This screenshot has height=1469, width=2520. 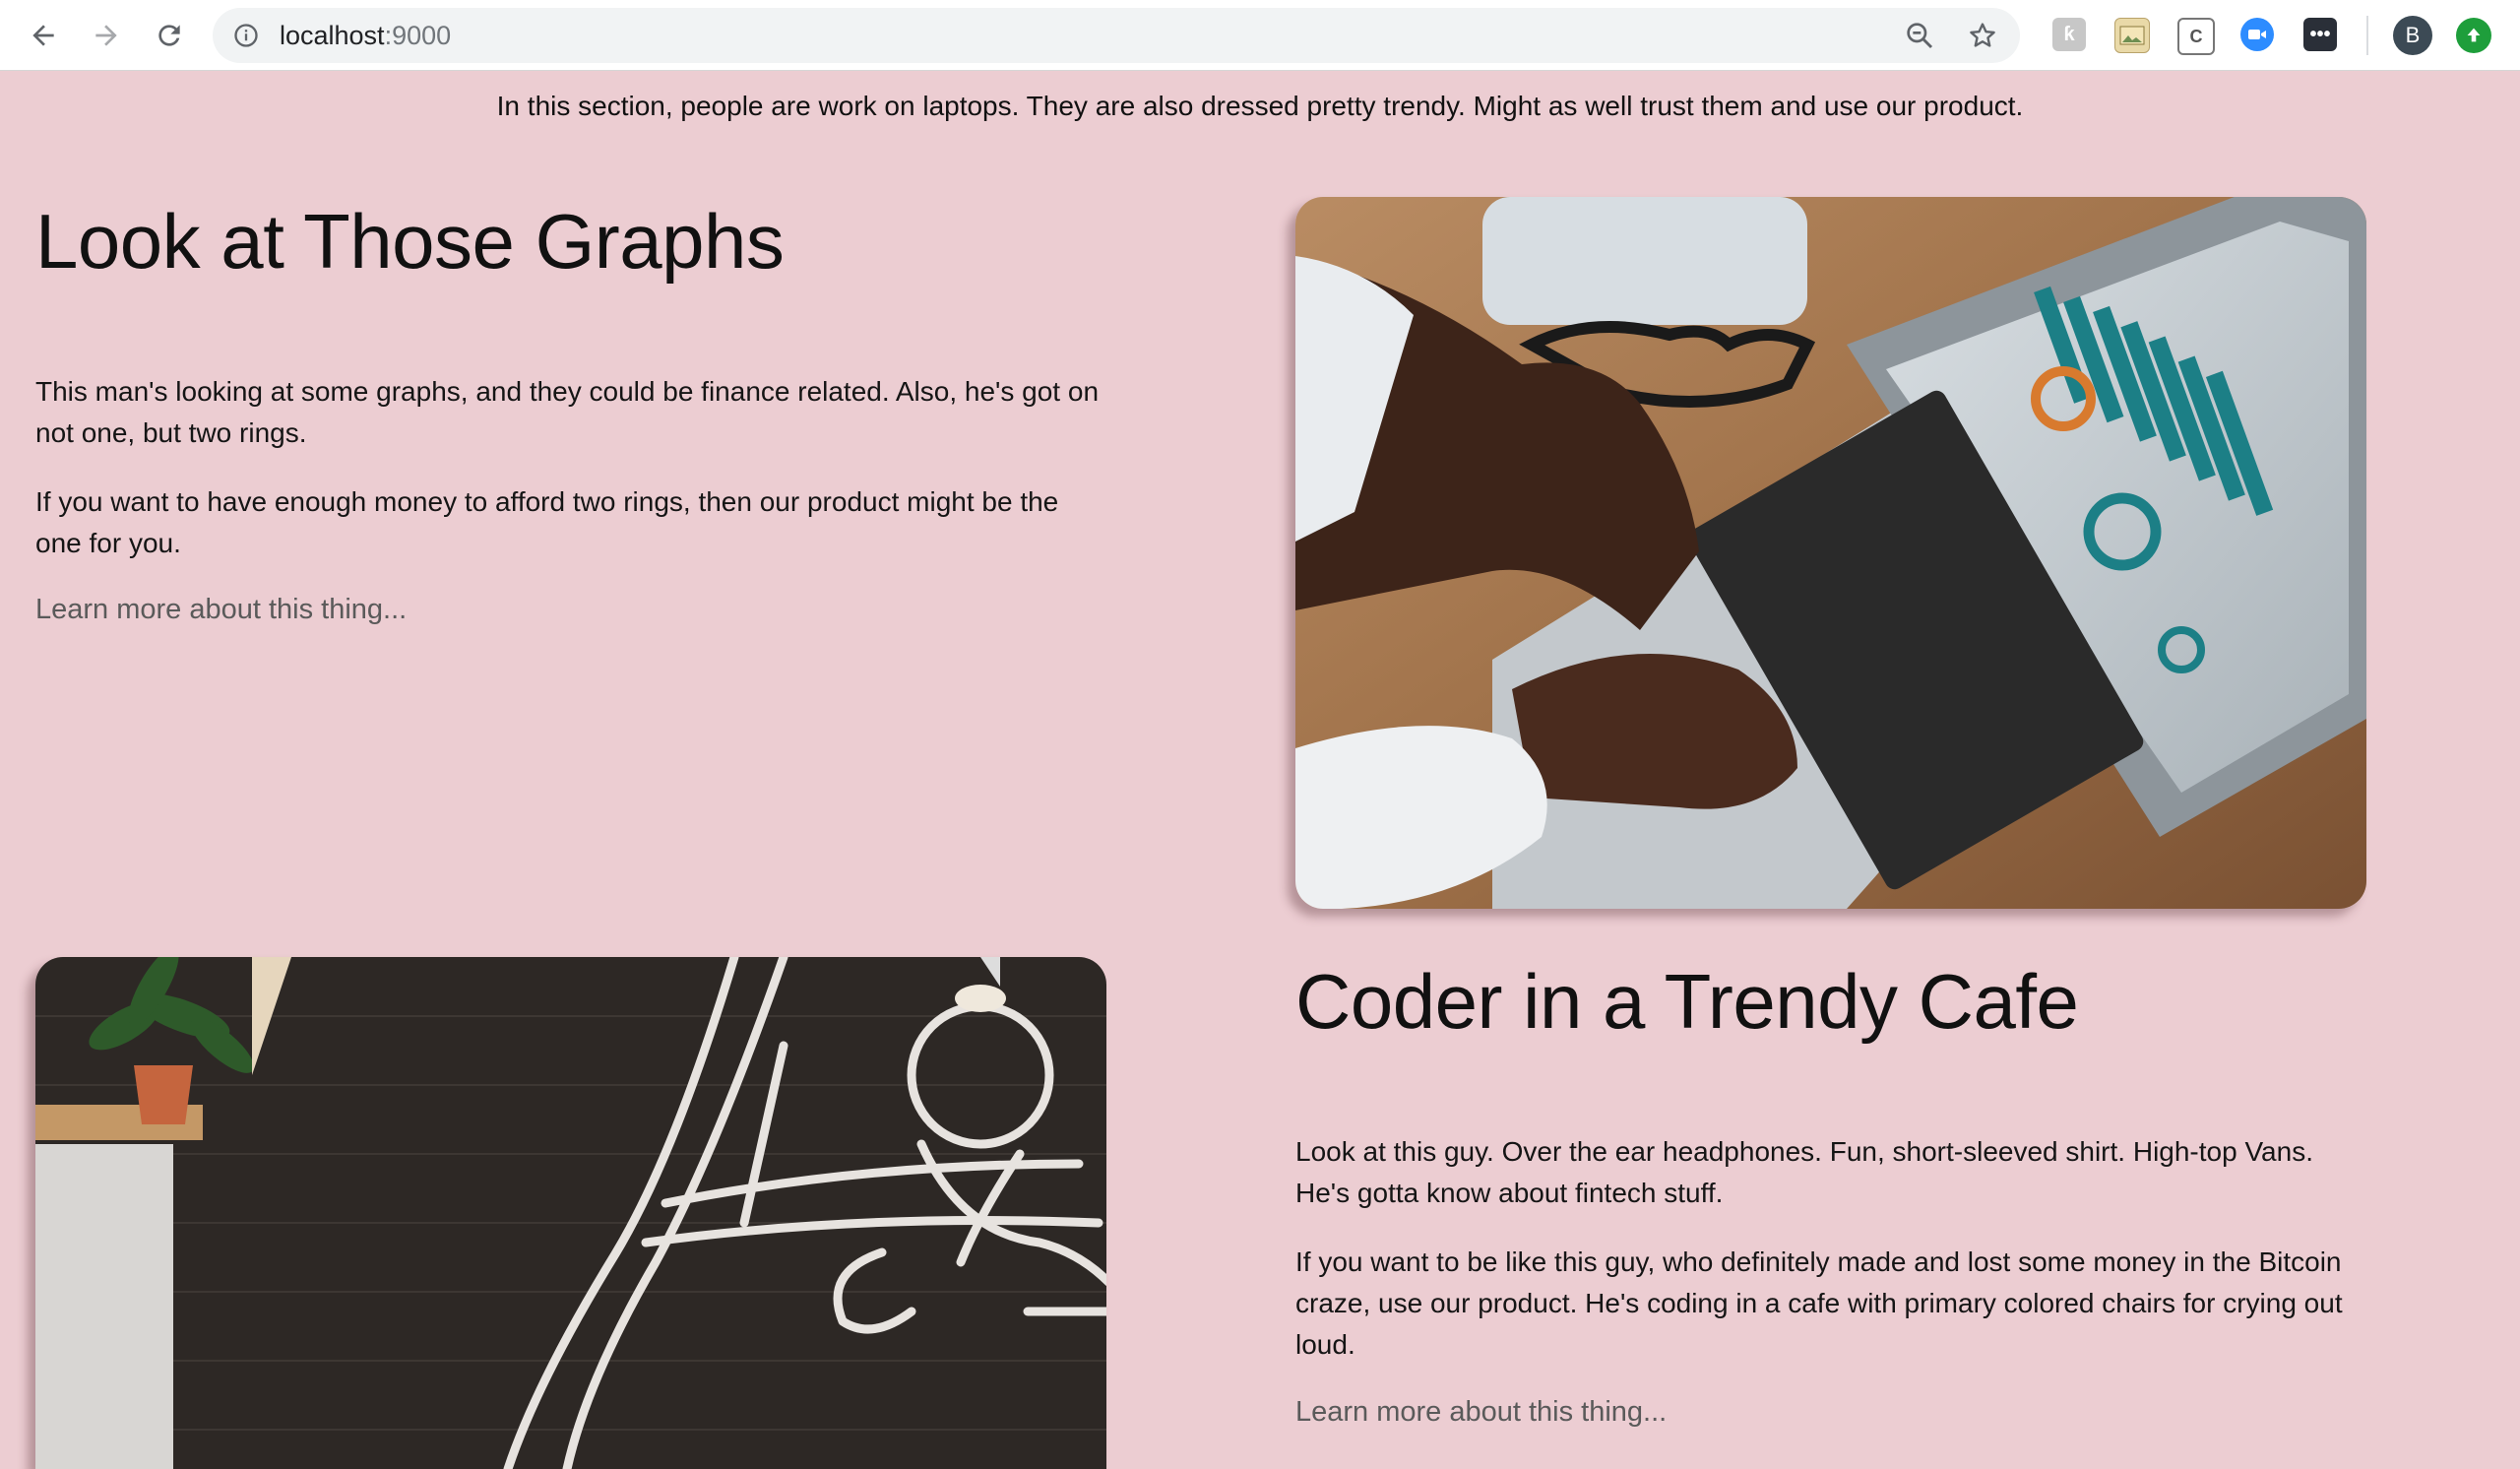 What do you see at coordinates (2367, 35) in the screenshot?
I see `toolbar-separator` at bounding box center [2367, 35].